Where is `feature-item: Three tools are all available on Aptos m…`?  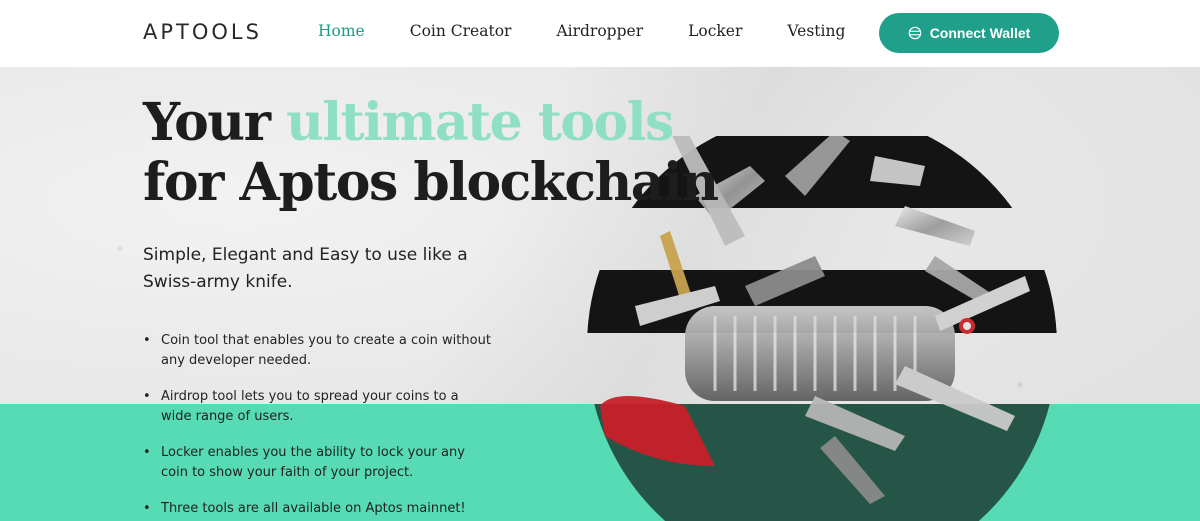 feature-item: Three tools are all available on Aptos m… is located at coordinates (318, 509).